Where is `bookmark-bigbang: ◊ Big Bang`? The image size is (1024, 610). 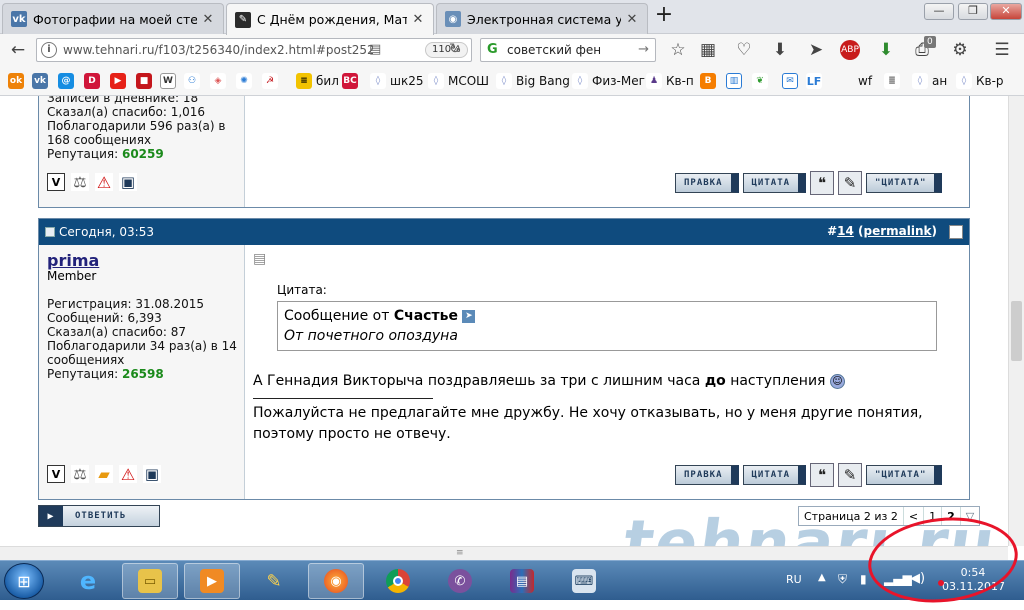 bookmark-bigbang: ◊ Big Bang is located at coordinates (533, 81).